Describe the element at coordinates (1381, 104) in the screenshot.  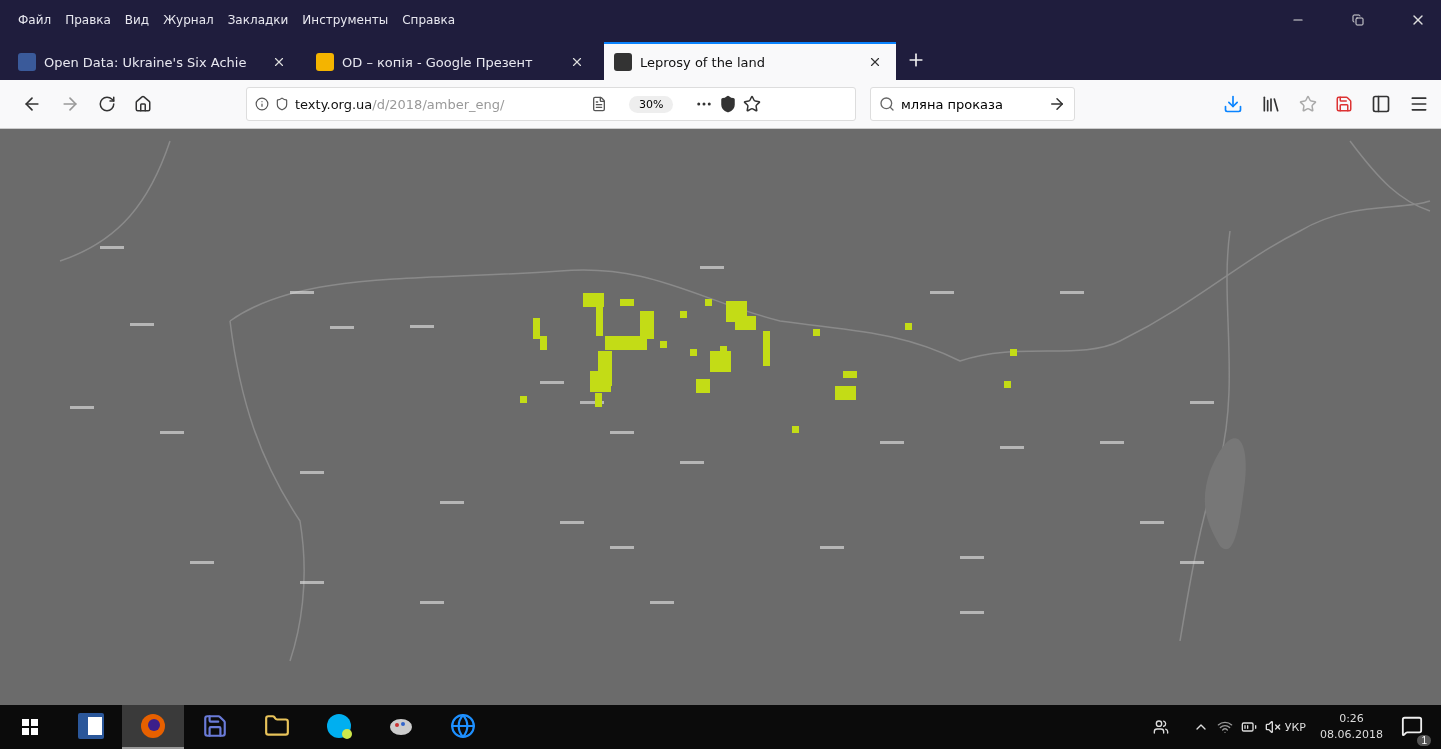
I see `sidebar-icon` at that location.